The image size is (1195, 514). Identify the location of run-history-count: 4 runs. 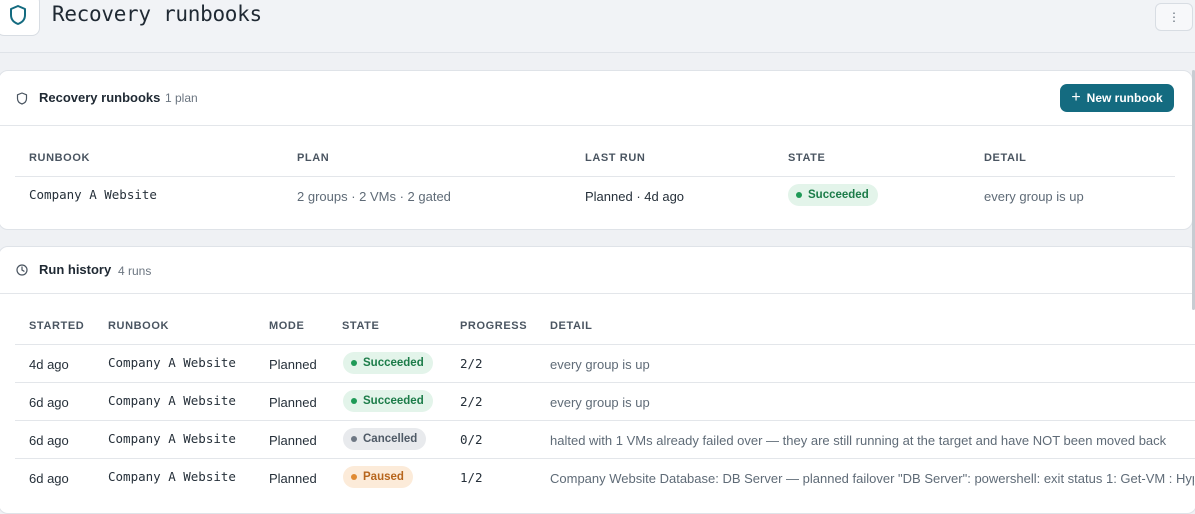
(135, 271).